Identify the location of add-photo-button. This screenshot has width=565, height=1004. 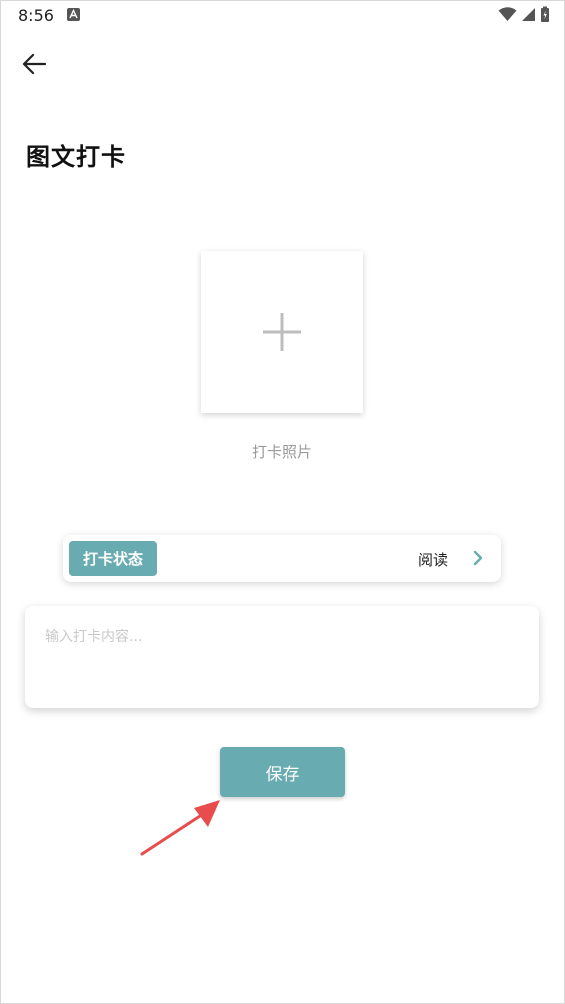
(282, 332).